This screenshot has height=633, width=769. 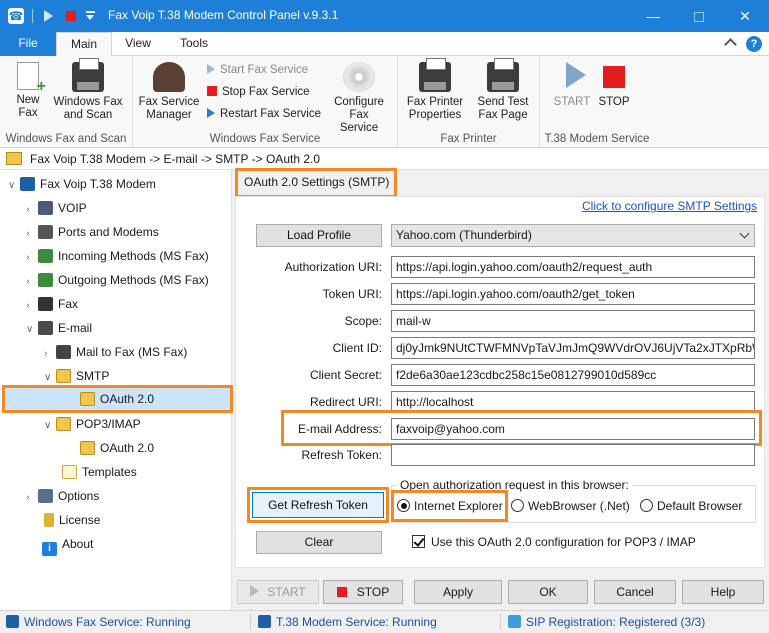 I want to click on tree-item-incoming: › Incoming Methods (MS Fax), so click(x=117, y=256).